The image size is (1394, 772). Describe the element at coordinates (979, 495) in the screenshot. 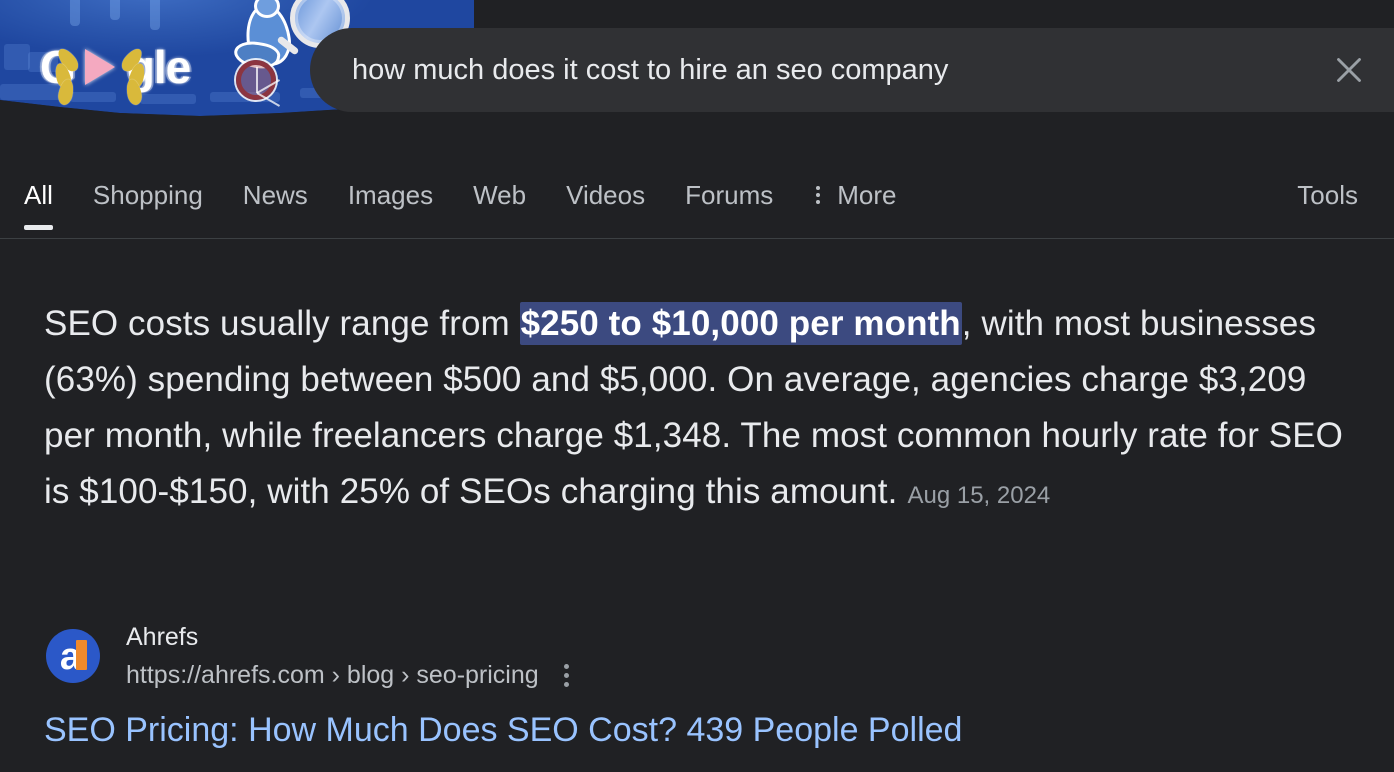

I see `snippet-date: Aug 15, 2024` at that location.